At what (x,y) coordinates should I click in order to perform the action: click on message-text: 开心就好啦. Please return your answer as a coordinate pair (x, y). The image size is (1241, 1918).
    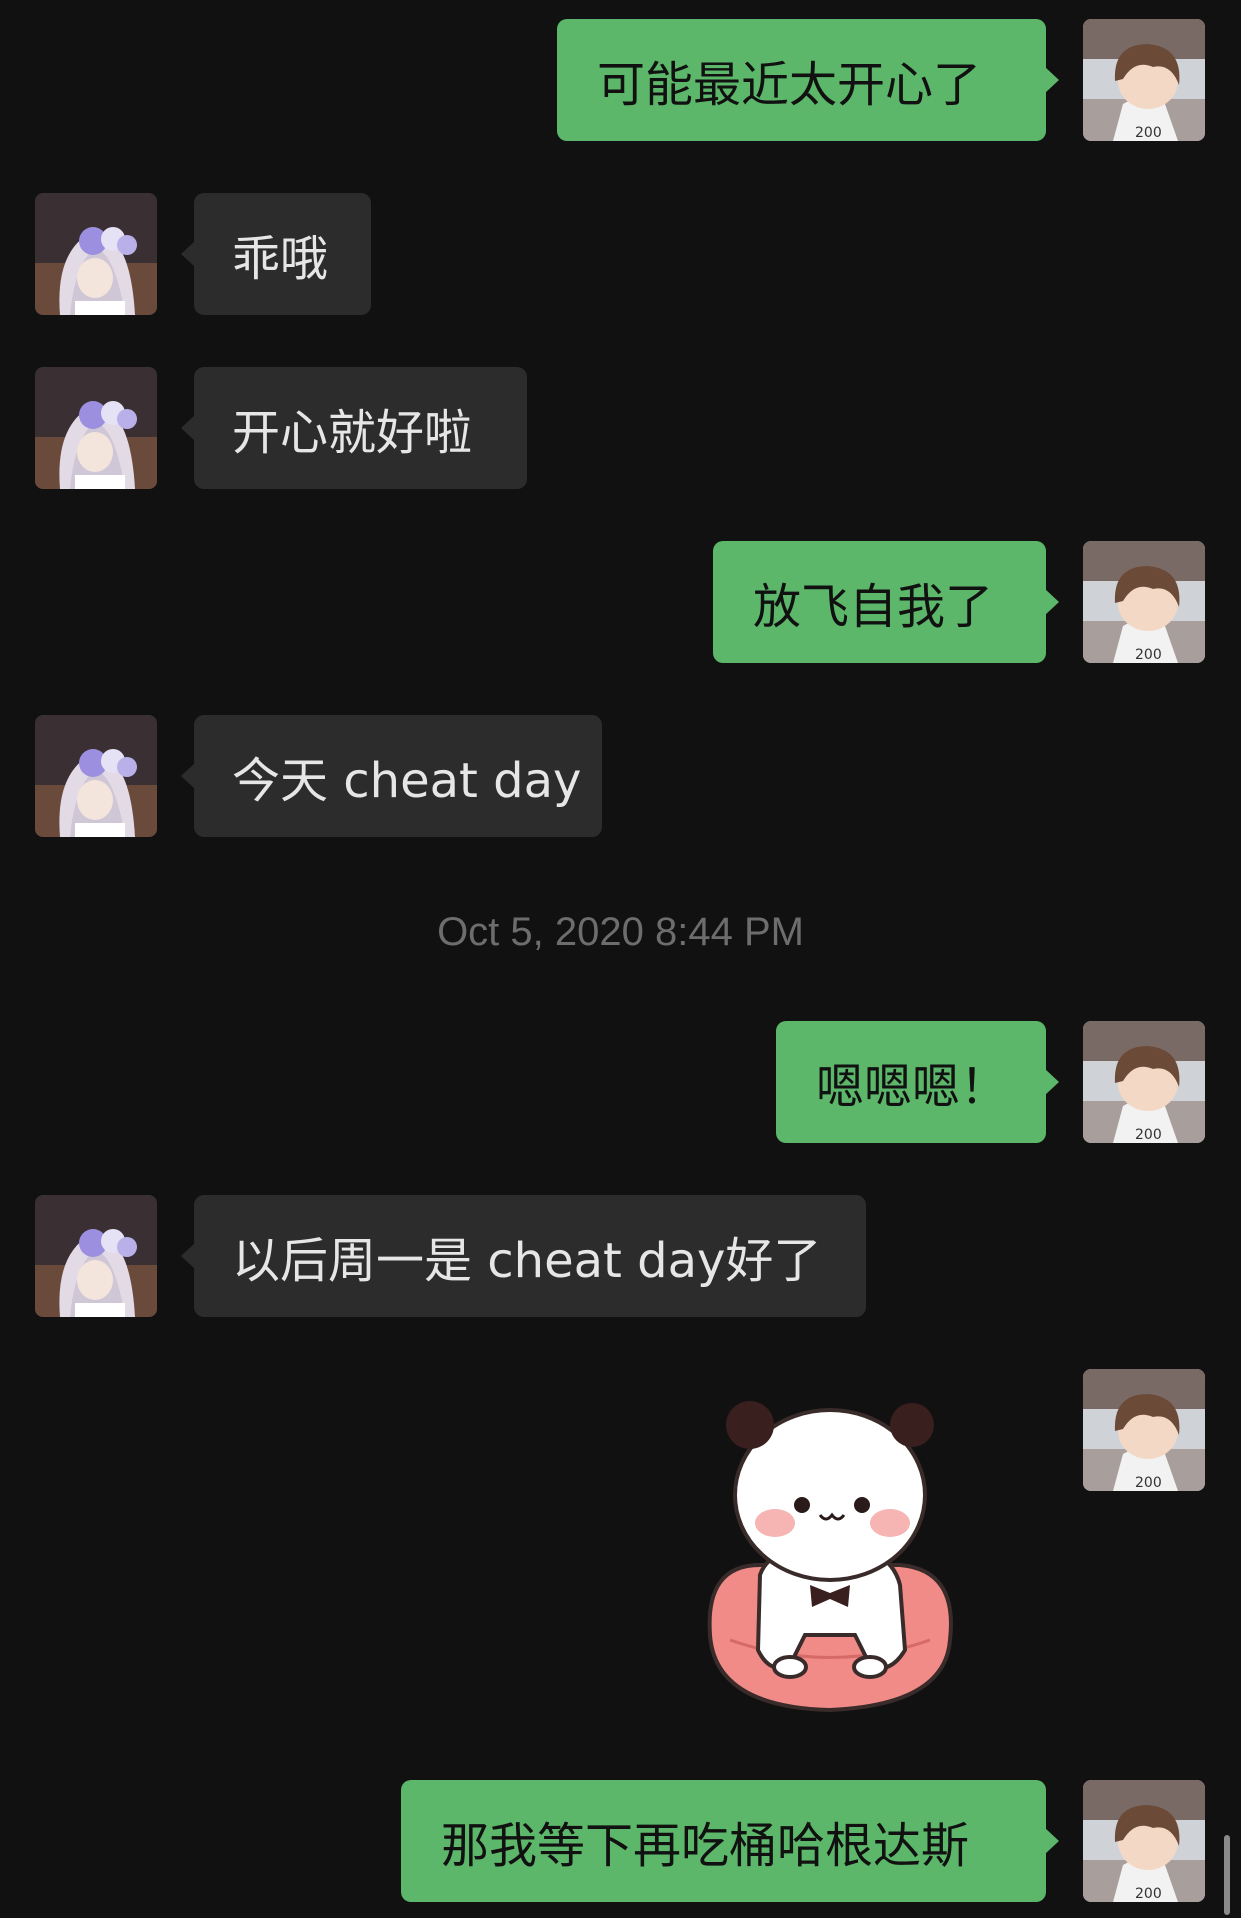
    Looking at the image, I should click on (352, 433).